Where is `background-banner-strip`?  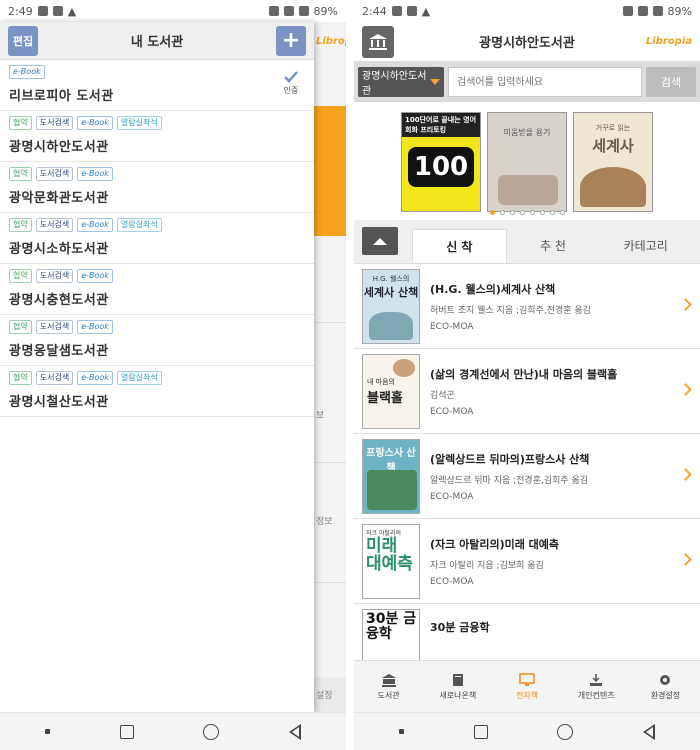 background-banner-strip is located at coordinates (330, 171).